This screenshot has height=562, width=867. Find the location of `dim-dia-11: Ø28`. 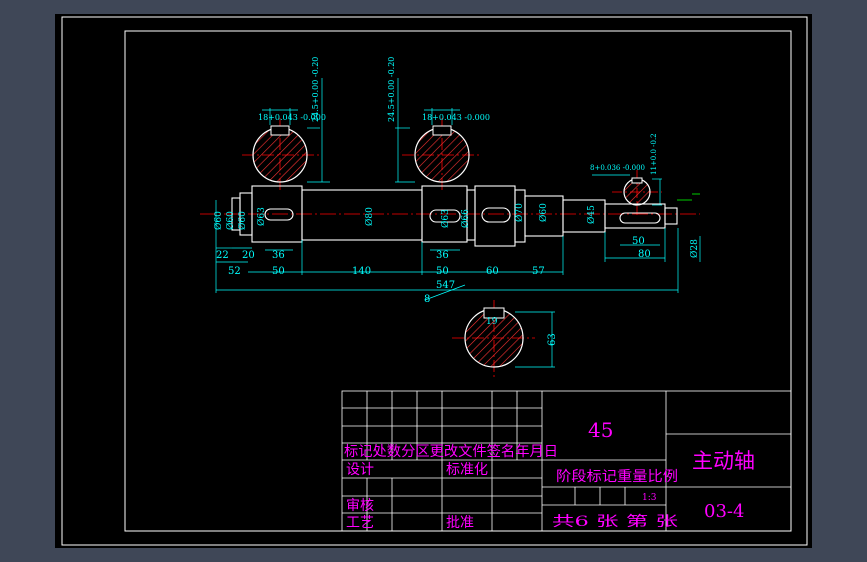

dim-dia-11: Ø28 is located at coordinates (694, 248).